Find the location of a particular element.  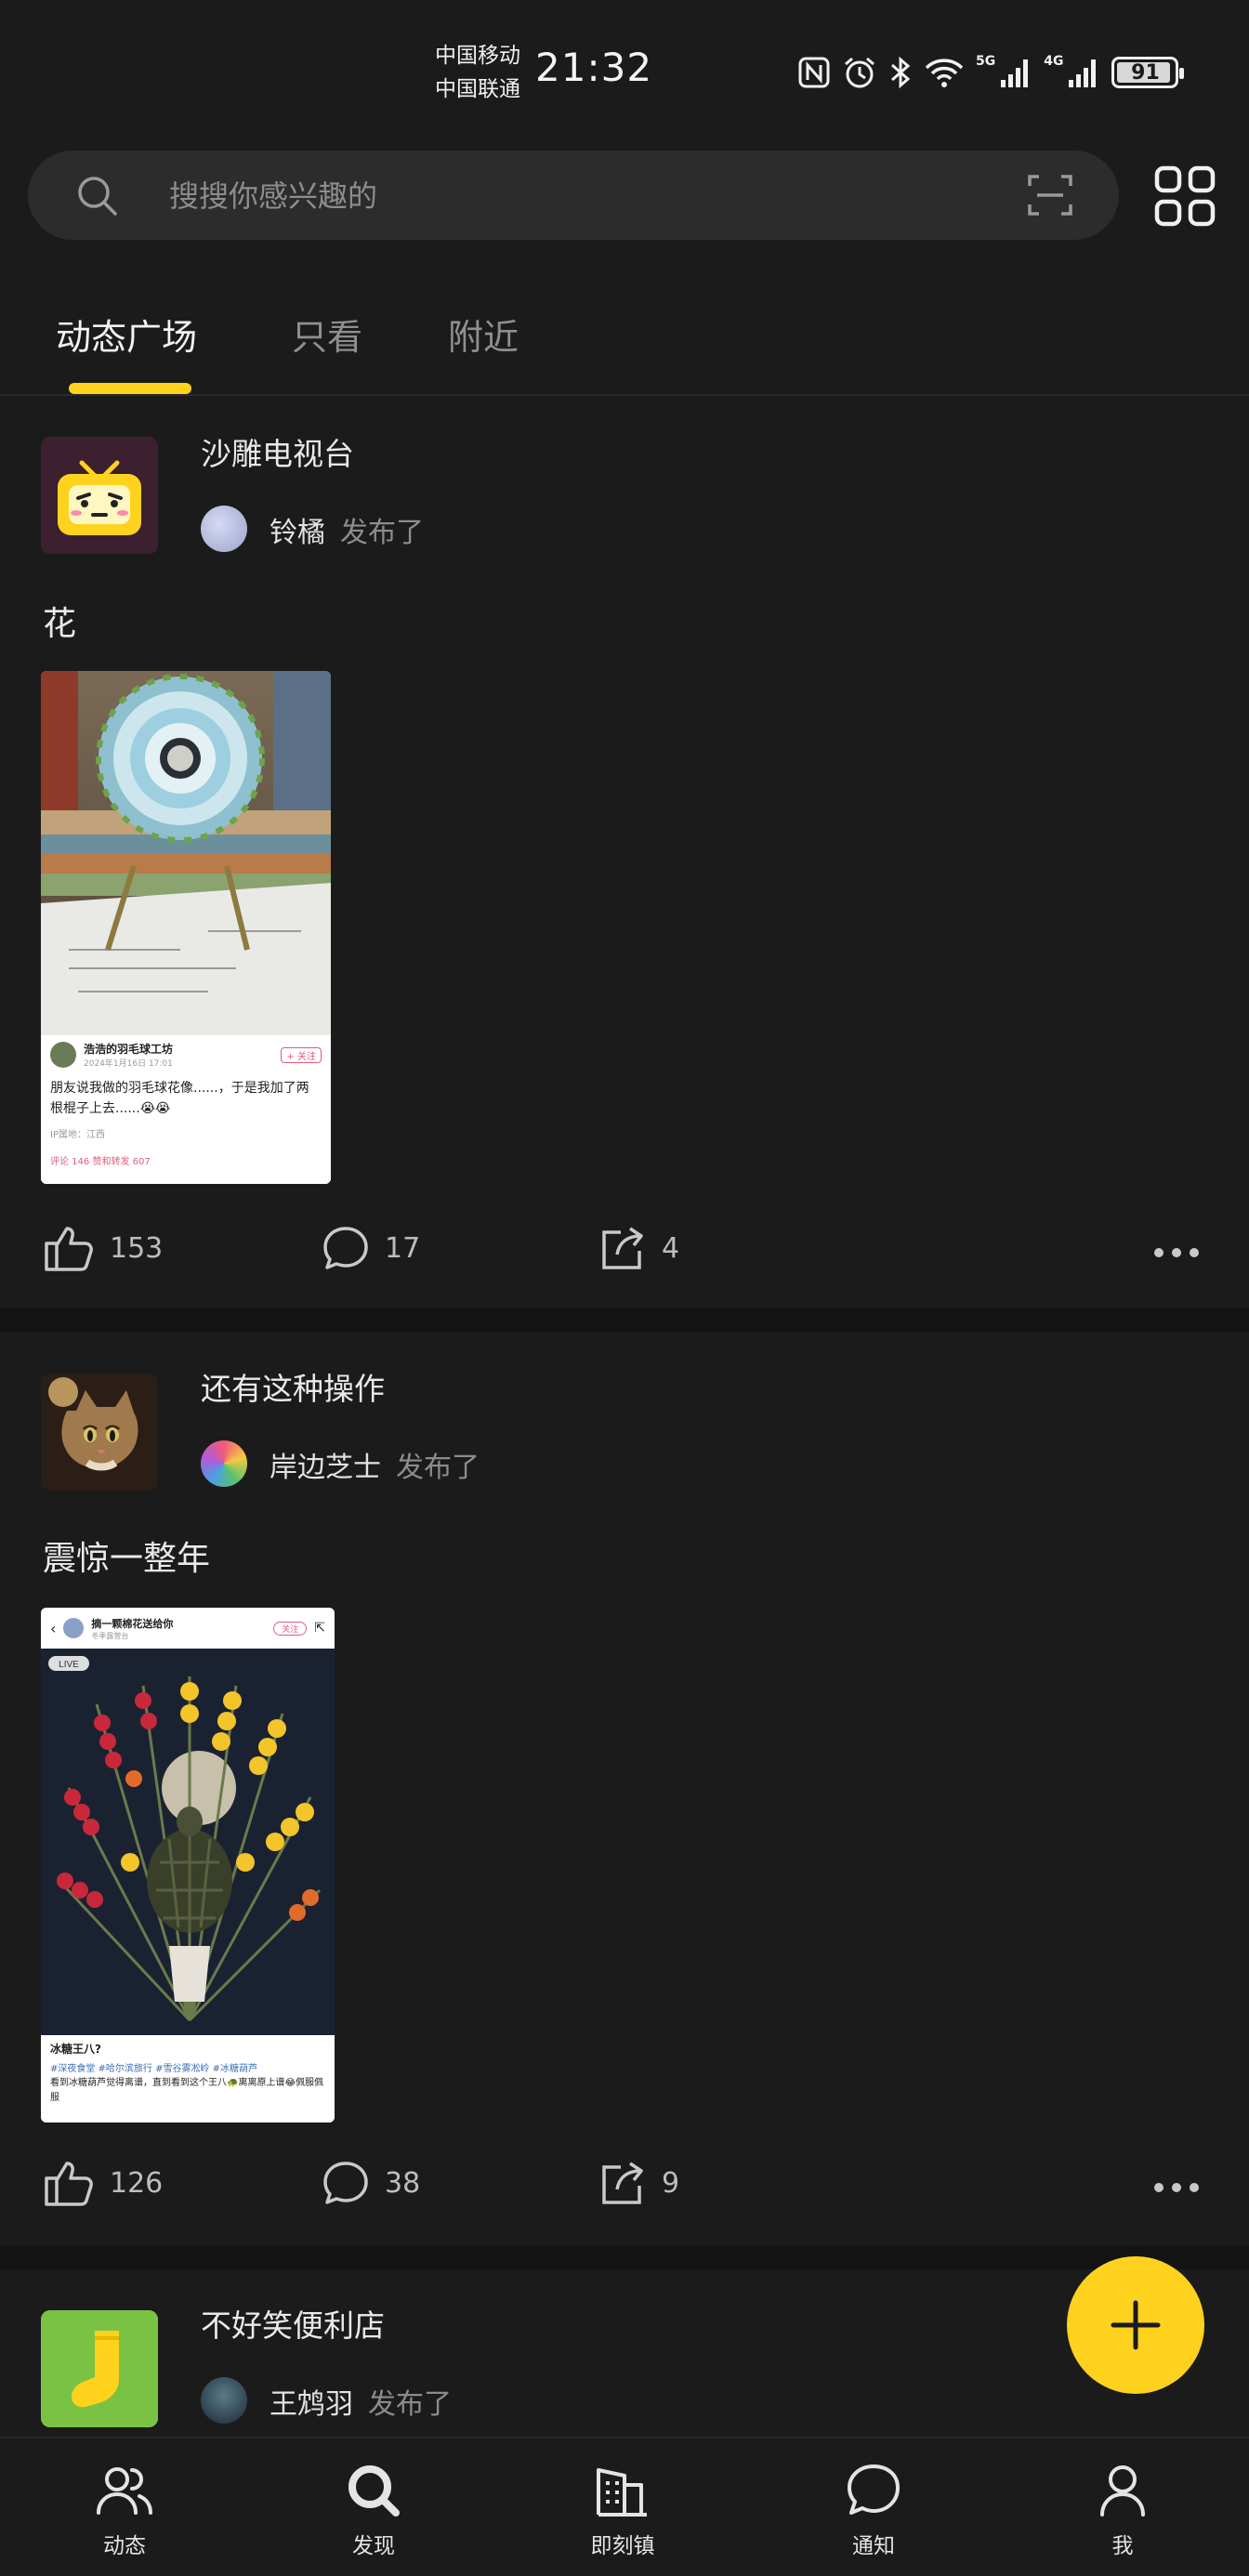

candied-turtle-photo: LIVE is located at coordinates (188, 1842).